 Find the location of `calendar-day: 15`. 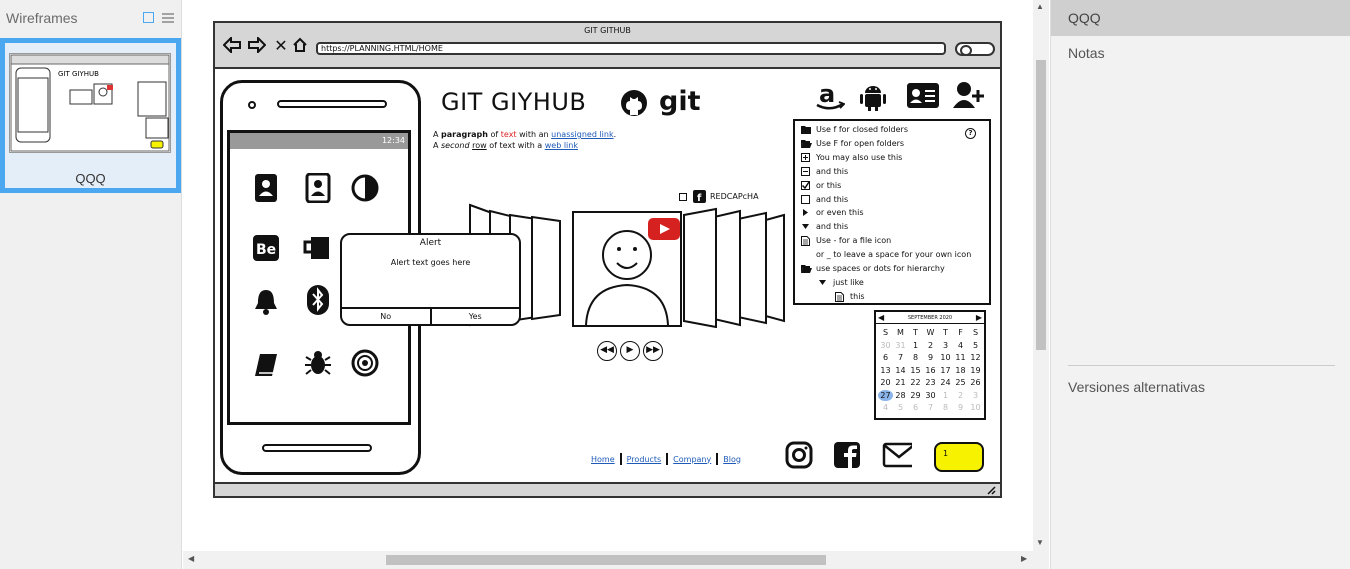

calendar-day: 15 is located at coordinates (915, 371).